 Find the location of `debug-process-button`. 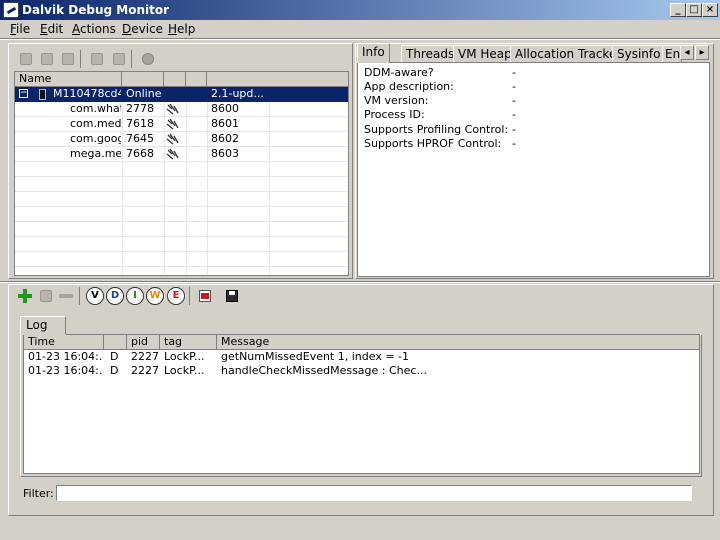

debug-process-button is located at coordinates (26, 59).